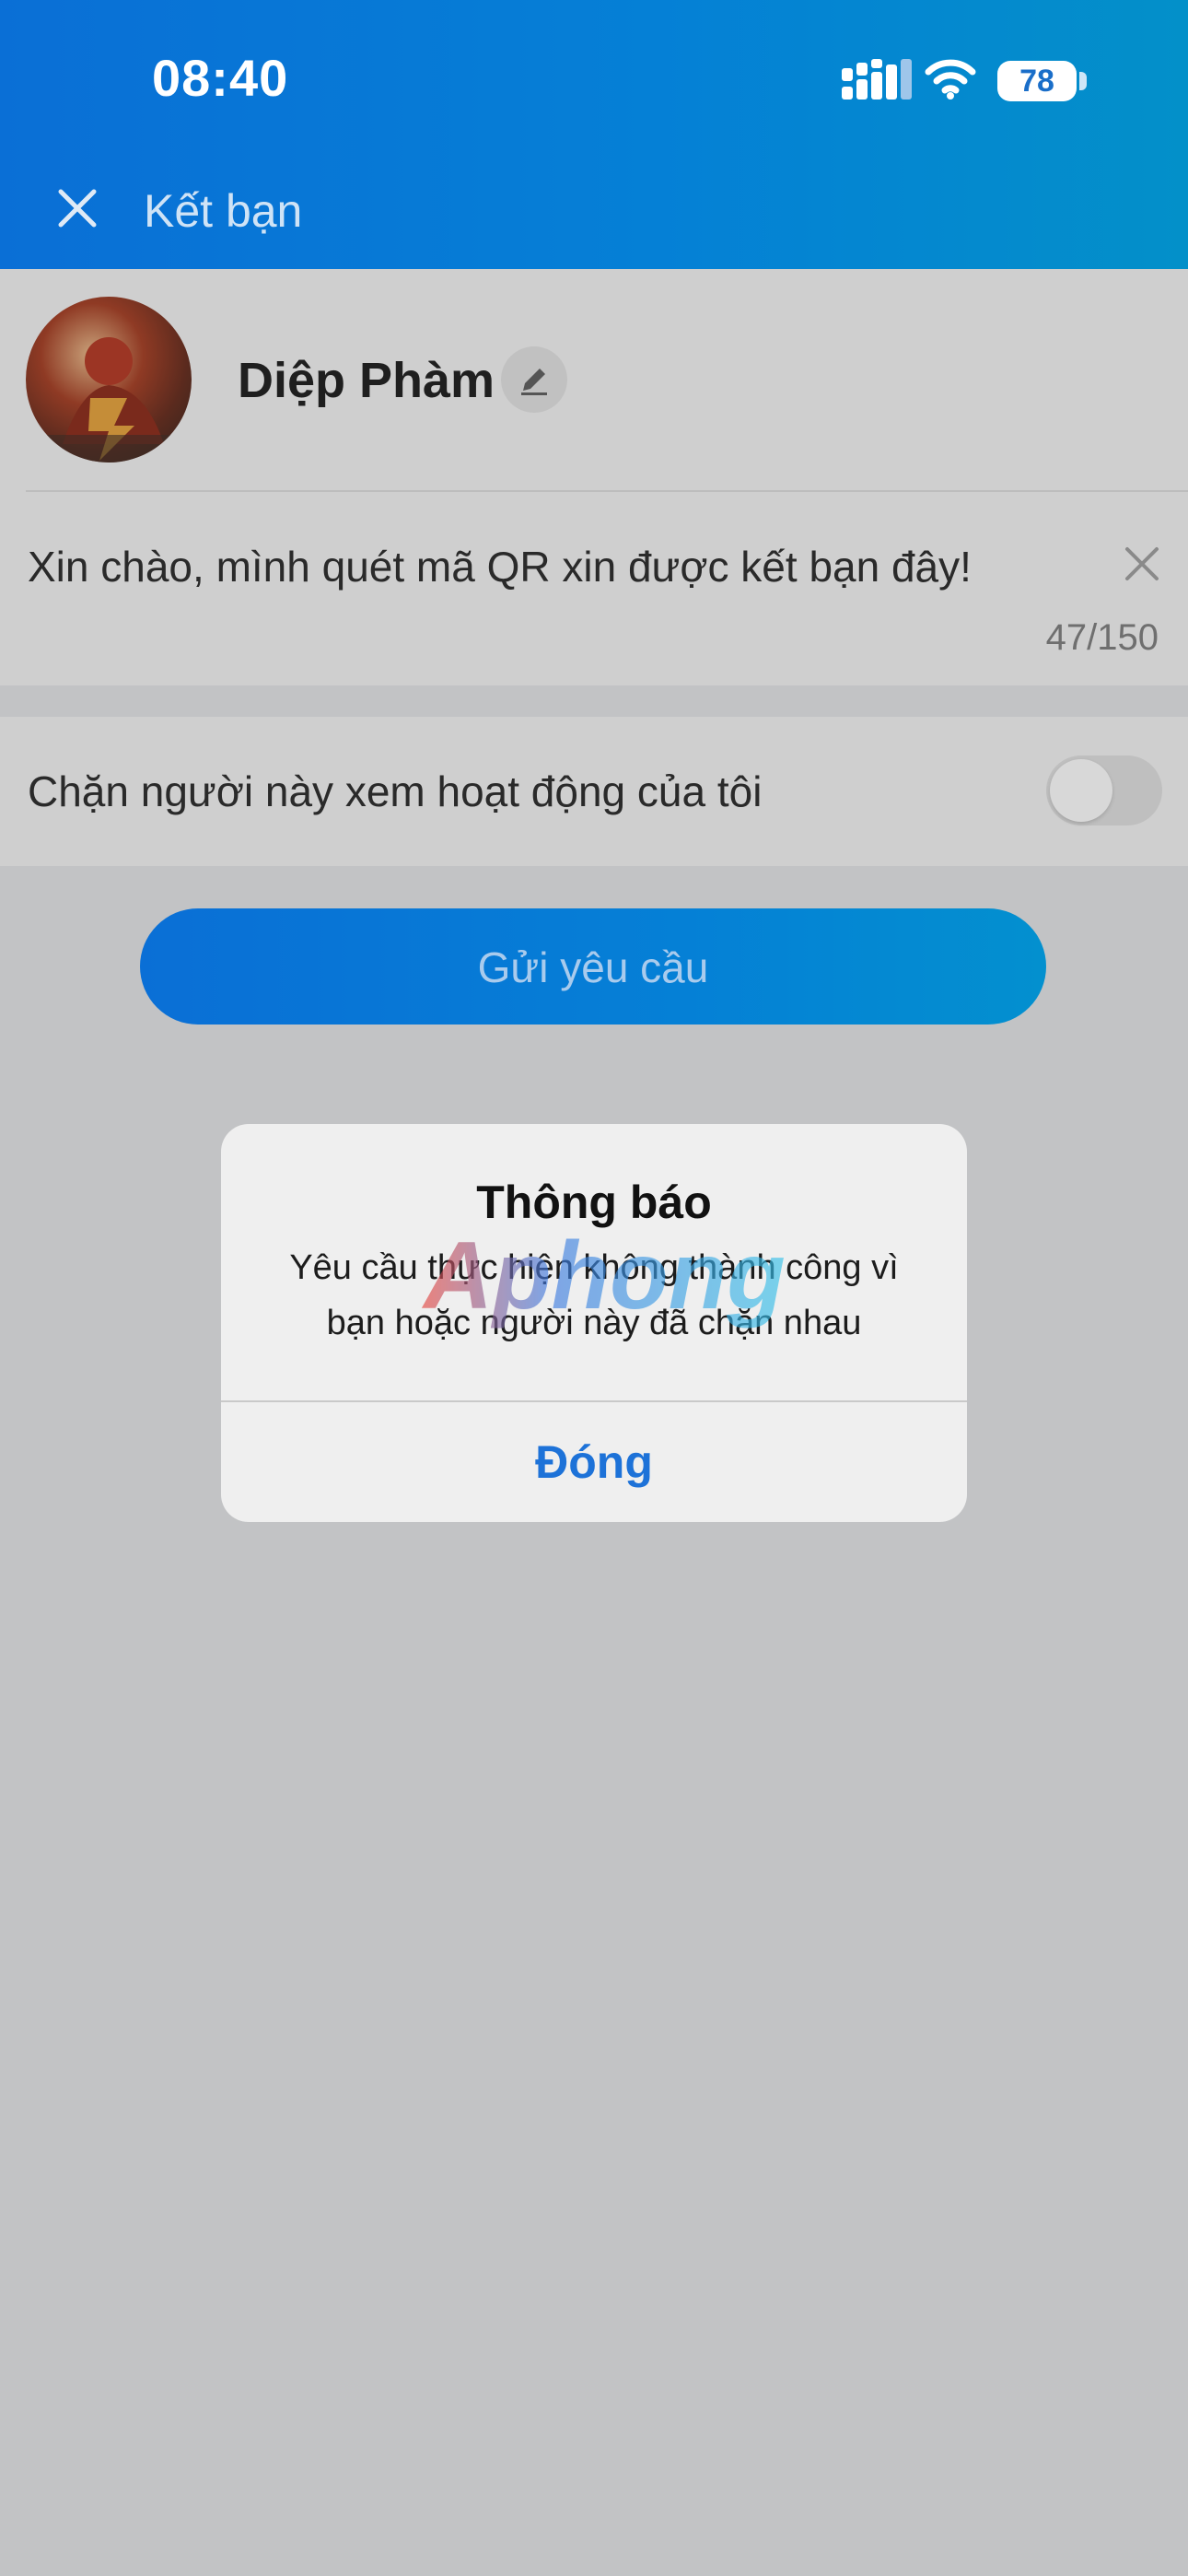 The image size is (1188, 2576). What do you see at coordinates (395, 791) in the screenshot?
I see `block-activity-label: Chặn người này xem hoạt động của tôi` at bounding box center [395, 791].